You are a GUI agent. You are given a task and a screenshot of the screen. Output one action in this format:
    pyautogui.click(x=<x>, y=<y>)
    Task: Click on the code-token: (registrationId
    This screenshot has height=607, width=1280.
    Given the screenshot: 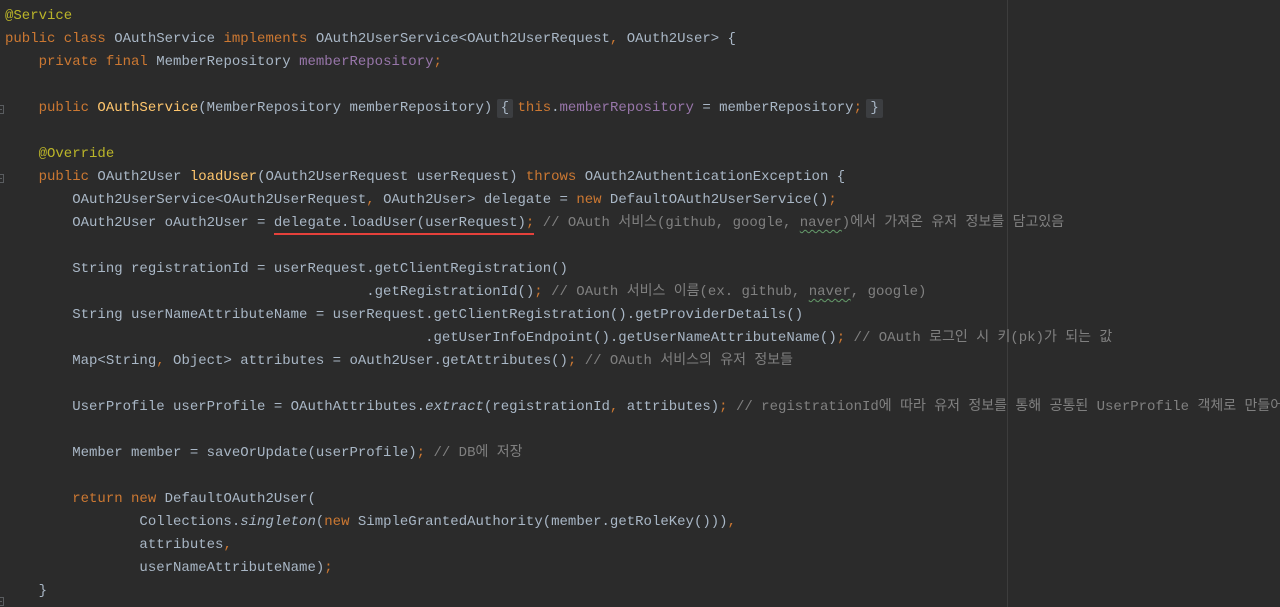 What is the action you would take?
    pyautogui.click(x=546, y=407)
    